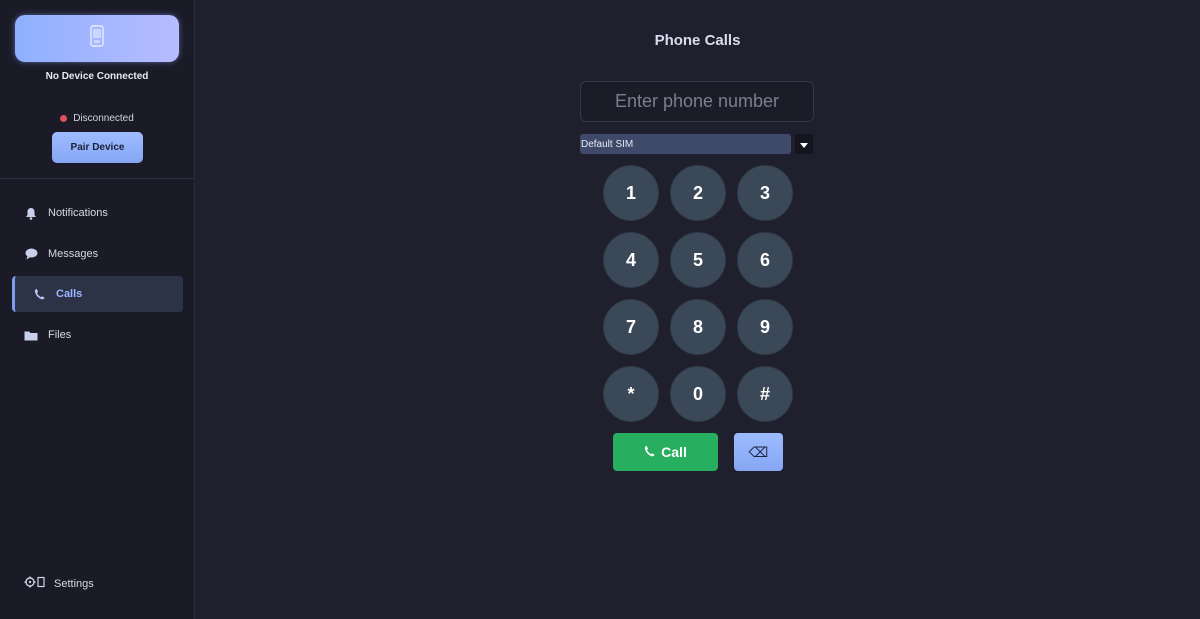 Image resolution: width=1200 pixels, height=619 pixels. Describe the element at coordinates (64, 118) in the screenshot. I see `status-dot-icon` at that location.